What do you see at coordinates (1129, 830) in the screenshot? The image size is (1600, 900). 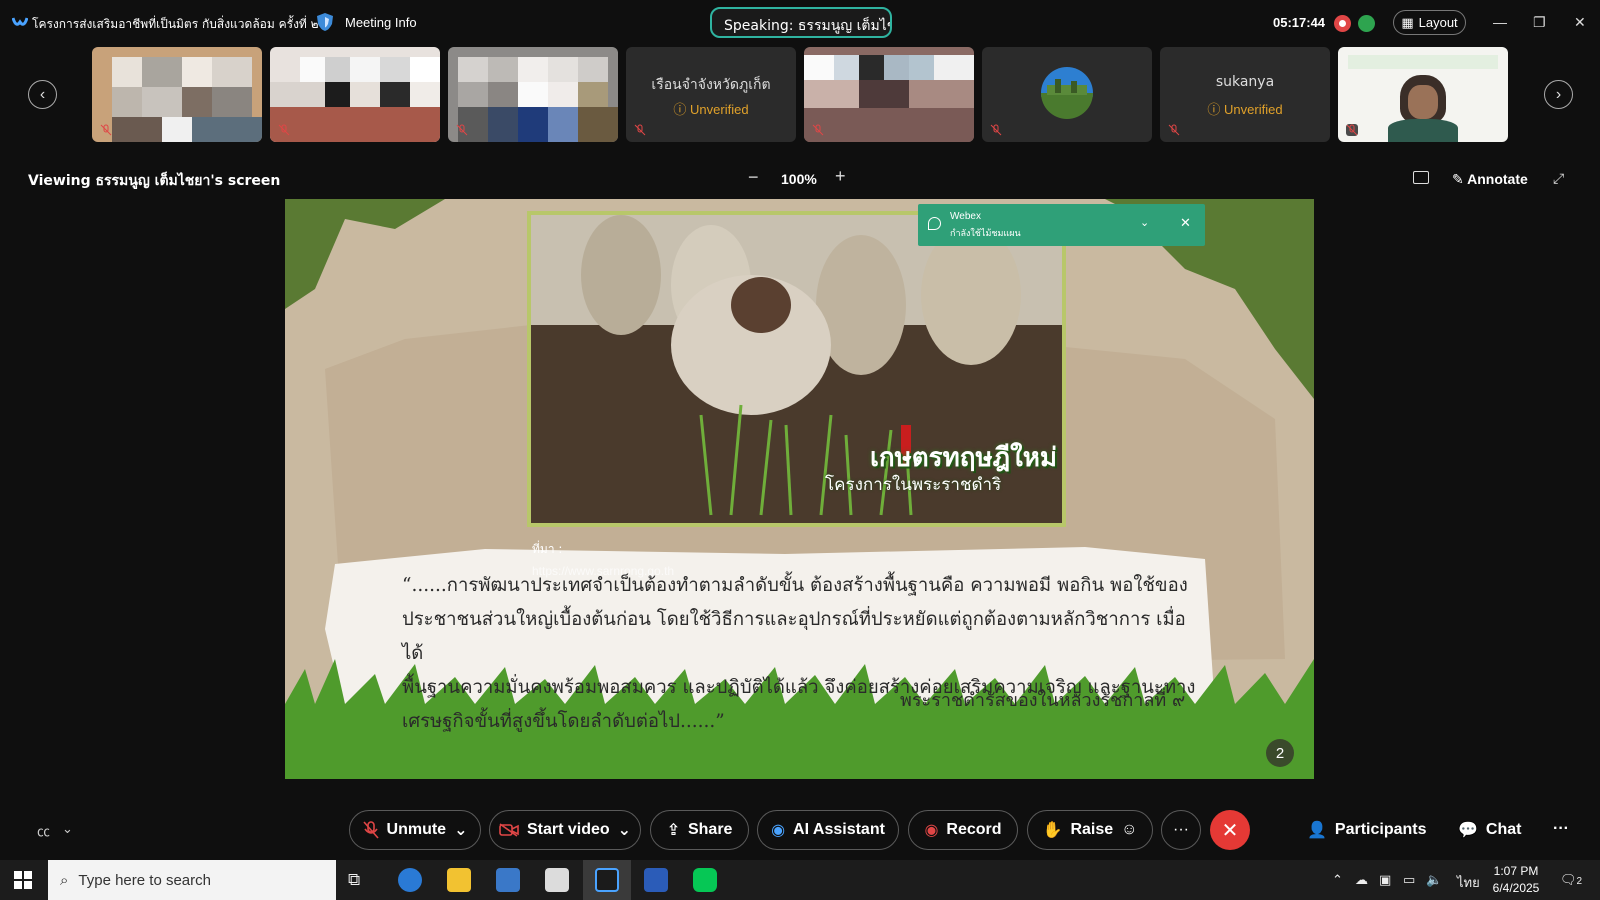 I see `reactions-icon: ☺` at bounding box center [1129, 830].